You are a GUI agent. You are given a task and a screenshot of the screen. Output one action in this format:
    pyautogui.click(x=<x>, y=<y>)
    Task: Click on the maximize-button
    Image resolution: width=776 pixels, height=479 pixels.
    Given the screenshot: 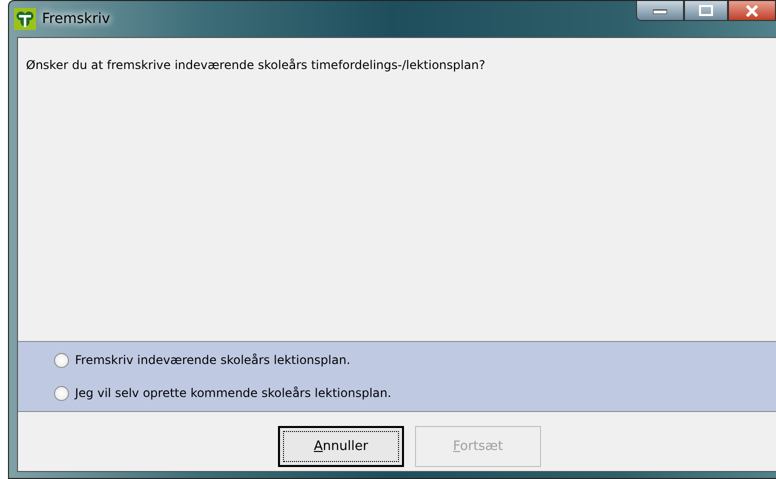 What is the action you would take?
    pyautogui.click(x=706, y=11)
    